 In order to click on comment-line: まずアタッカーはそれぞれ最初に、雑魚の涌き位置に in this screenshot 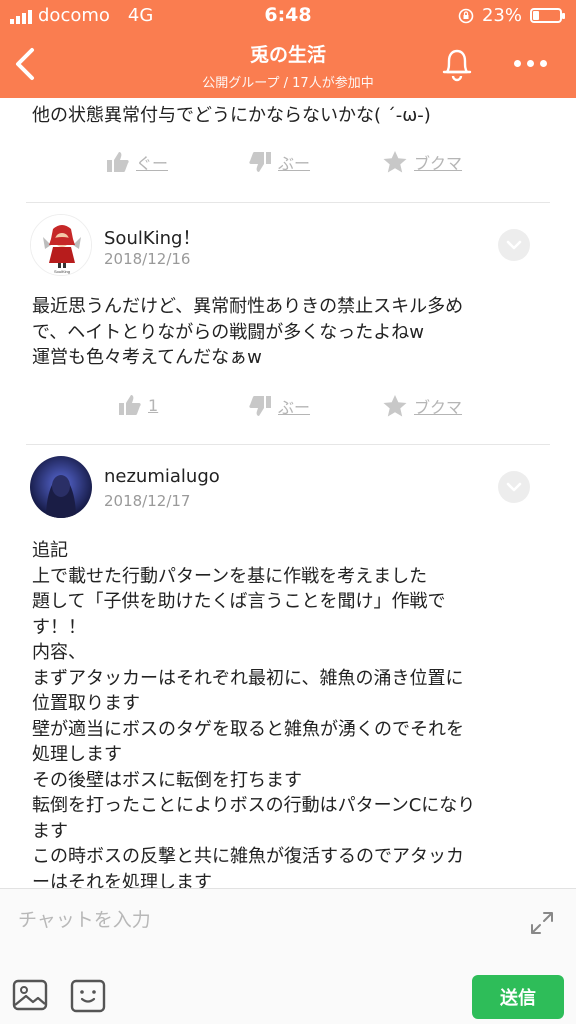, I will do `click(248, 678)`.